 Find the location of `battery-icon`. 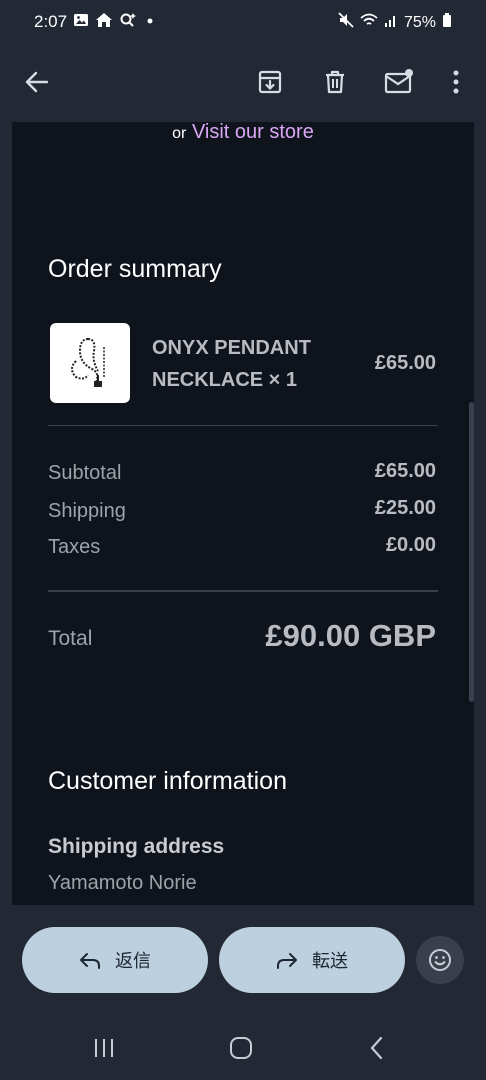

battery-icon is located at coordinates (447, 22).